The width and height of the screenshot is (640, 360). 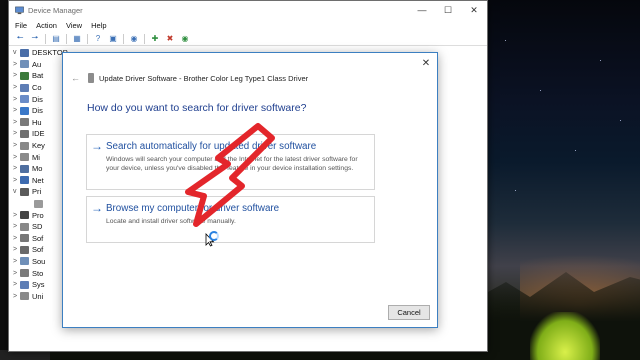 What do you see at coordinates (41, 53) in the screenshot?
I see `tree-item: v DESKTOP` at bounding box center [41, 53].